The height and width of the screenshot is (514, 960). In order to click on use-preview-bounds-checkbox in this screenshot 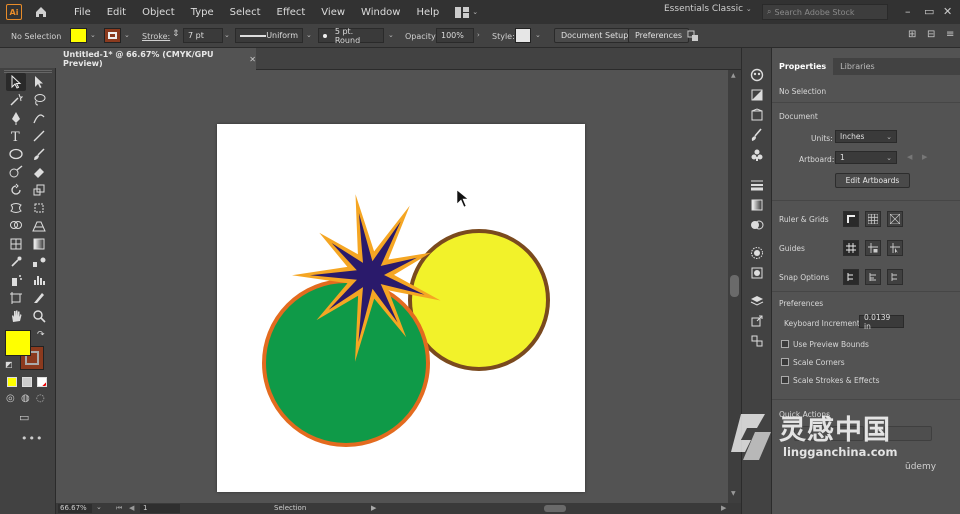, I will do `click(785, 344)`.